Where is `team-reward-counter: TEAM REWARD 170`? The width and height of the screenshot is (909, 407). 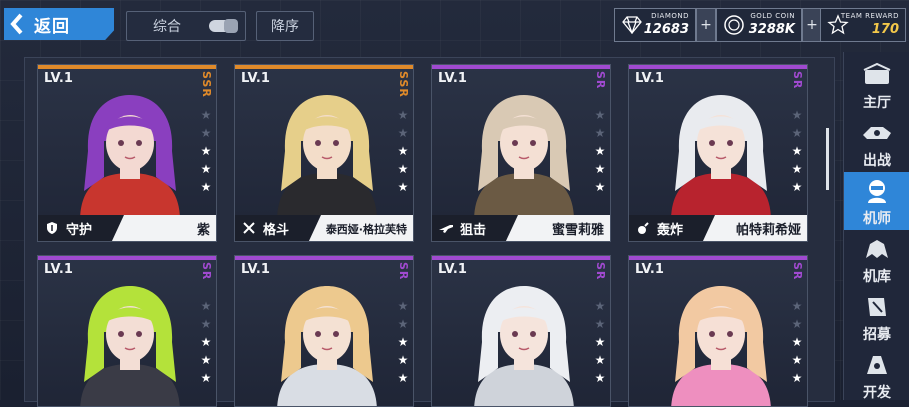
team-reward-counter: TEAM REWARD 170 is located at coordinates (863, 25).